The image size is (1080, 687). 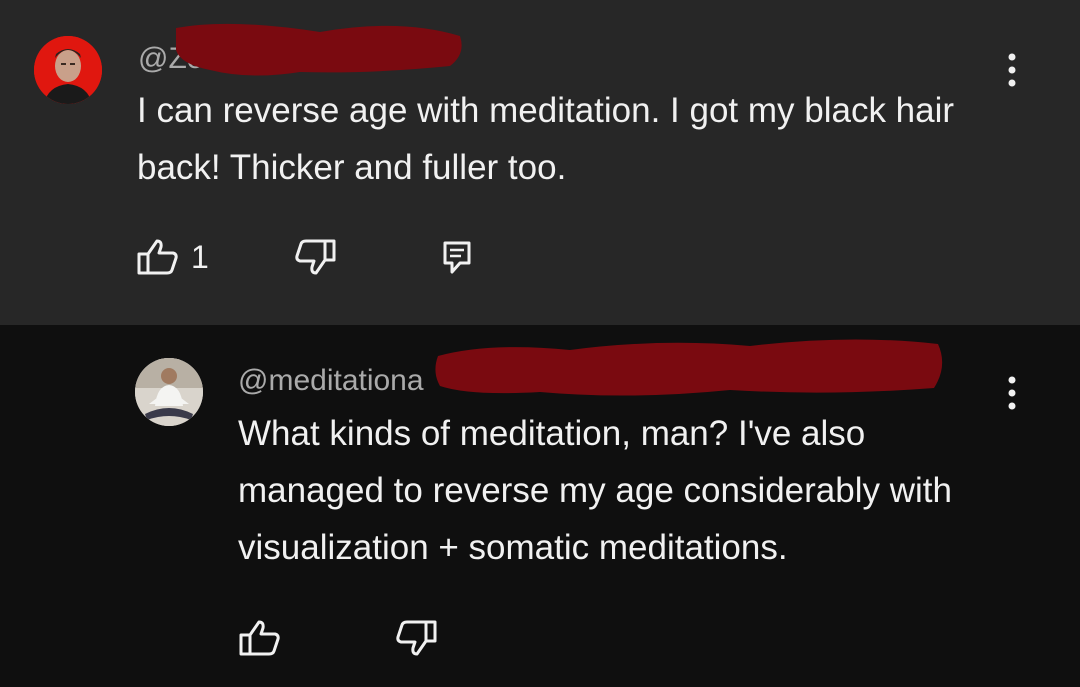 I want to click on more-actions-button, so click(x=1012, y=70).